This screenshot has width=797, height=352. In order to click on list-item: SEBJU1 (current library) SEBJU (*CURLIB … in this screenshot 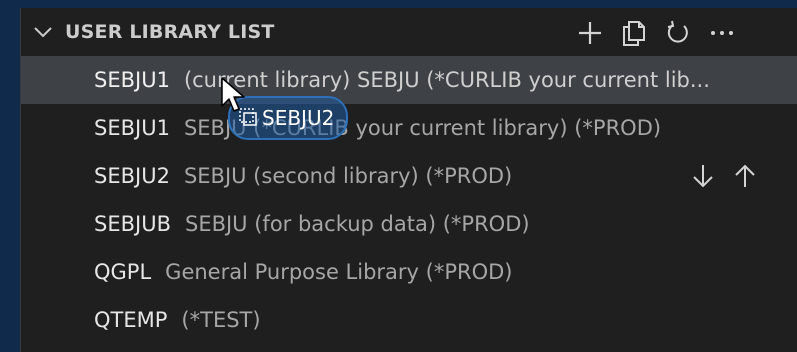, I will do `click(409, 80)`.